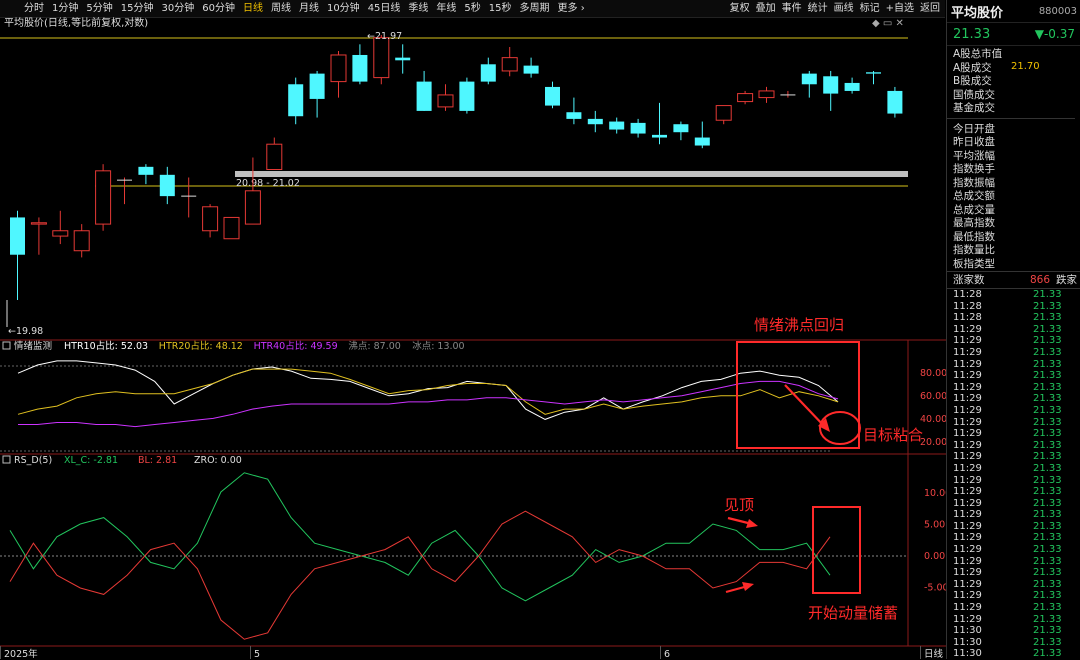 The height and width of the screenshot is (660, 1080). I want to click on stat-label: 最低指数, so click(974, 236).